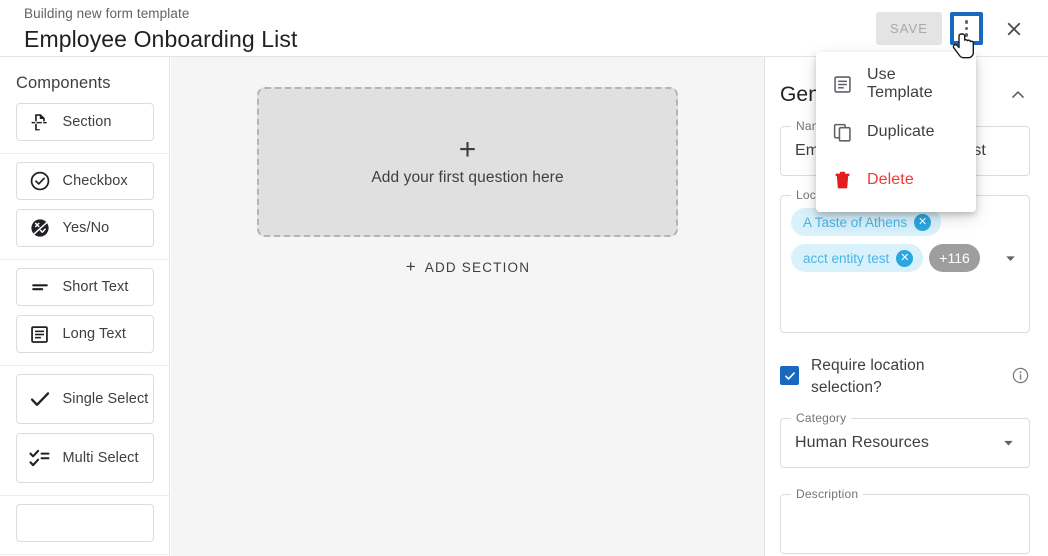 The width and height of the screenshot is (1048, 556). Describe the element at coordinates (842, 180) in the screenshot. I see `trash-icon` at that location.